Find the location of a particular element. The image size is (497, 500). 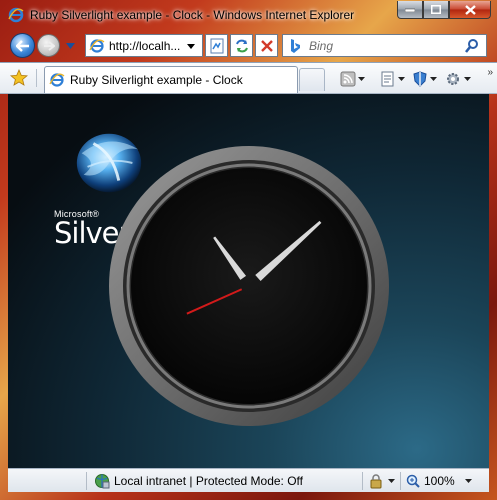

search-box: Bing is located at coordinates (384, 45).